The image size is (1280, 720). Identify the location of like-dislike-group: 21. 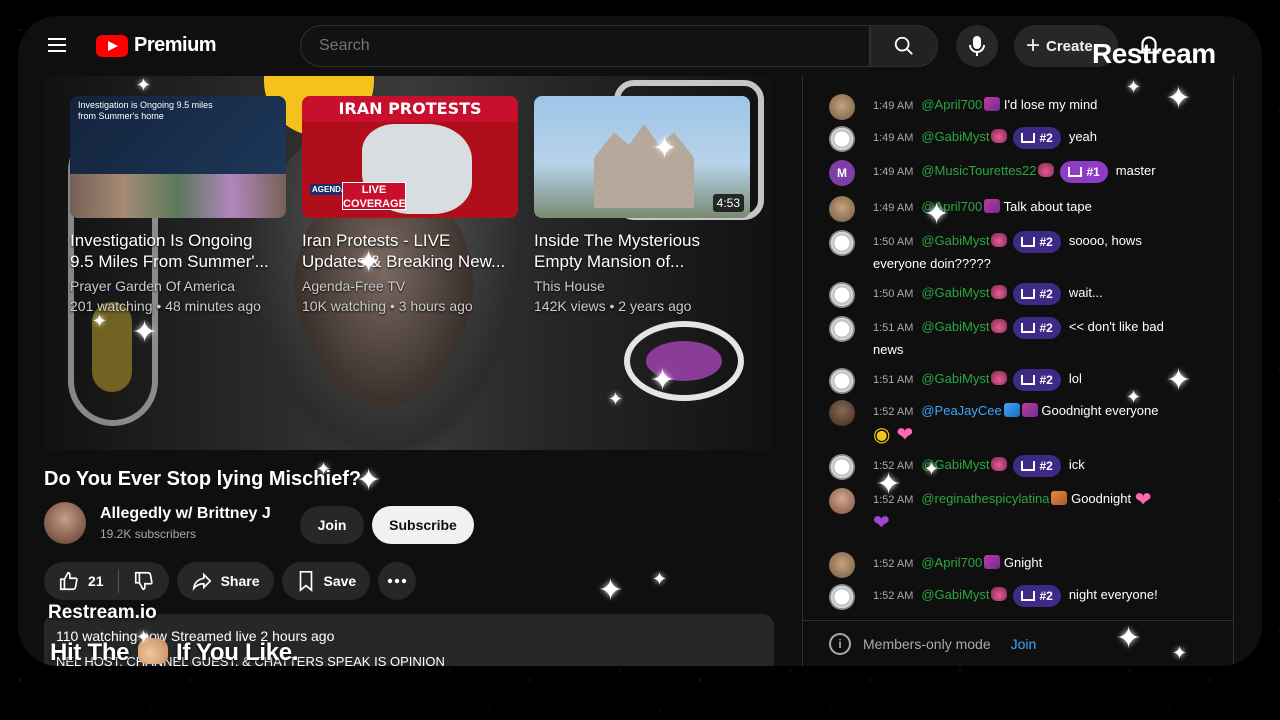
(106, 581).